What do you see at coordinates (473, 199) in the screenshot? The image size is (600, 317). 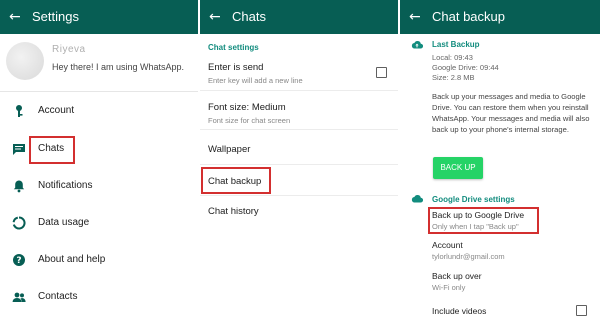 I see `drive-settings-header: Google Drive settings` at bounding box center [473, 199].